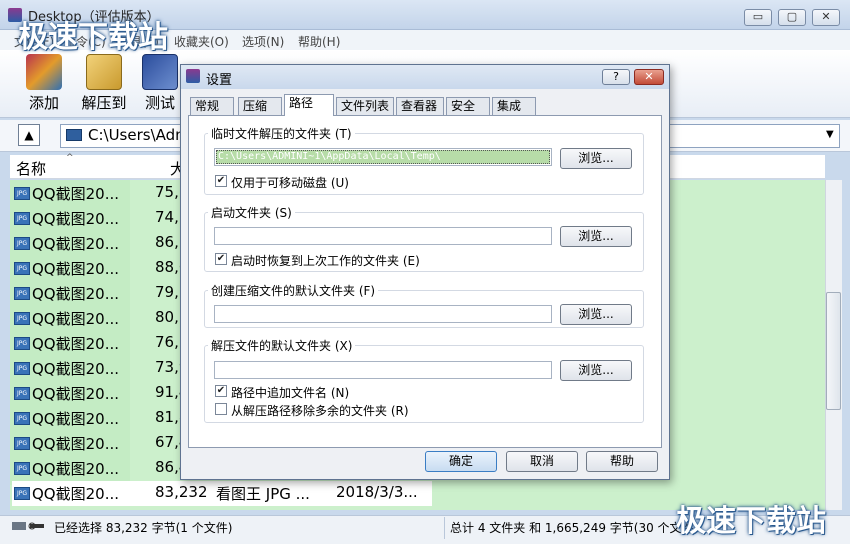 Image resolution: width=850 pixels, height=544 pixels. I want to click on drive-icon, so click(74, 135).